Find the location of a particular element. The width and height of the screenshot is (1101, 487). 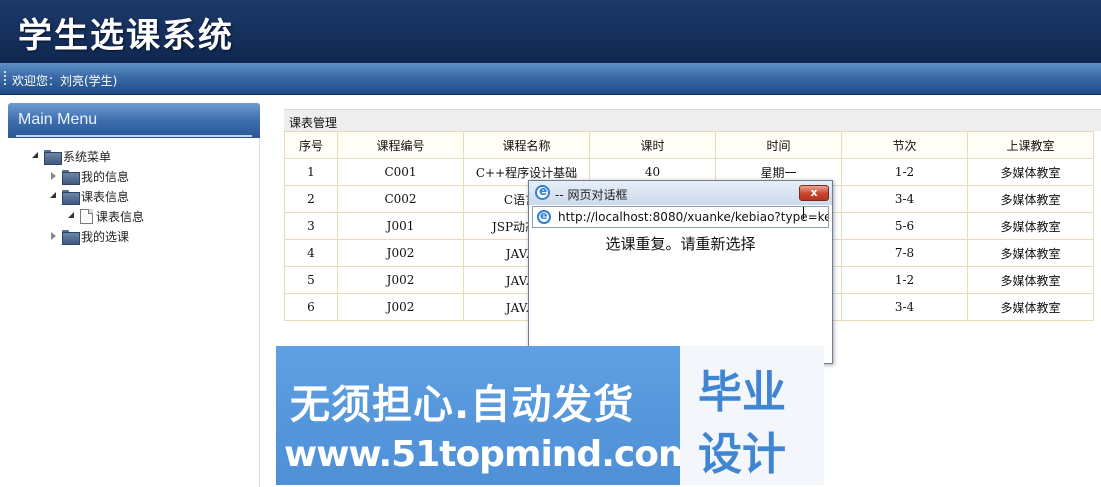

tree-node-root: 系统菜单 is located at coordinates (70, 156).